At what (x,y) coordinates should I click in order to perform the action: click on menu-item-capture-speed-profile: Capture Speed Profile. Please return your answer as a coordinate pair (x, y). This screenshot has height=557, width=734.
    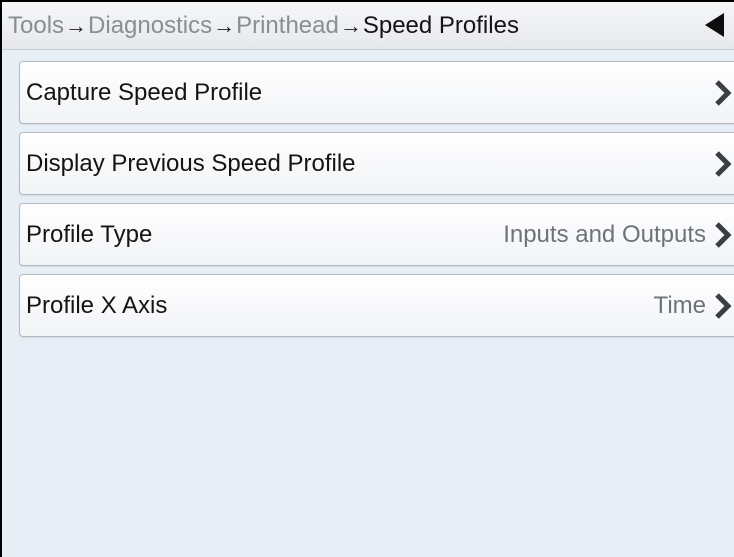
    Looking at the image, I should click on (376, 92).